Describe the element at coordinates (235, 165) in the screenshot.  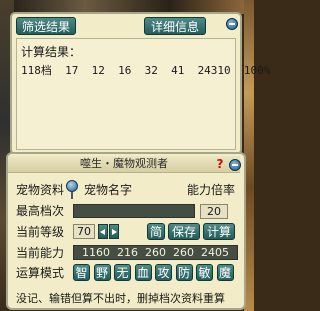
I see `minimize-icon` at that location.